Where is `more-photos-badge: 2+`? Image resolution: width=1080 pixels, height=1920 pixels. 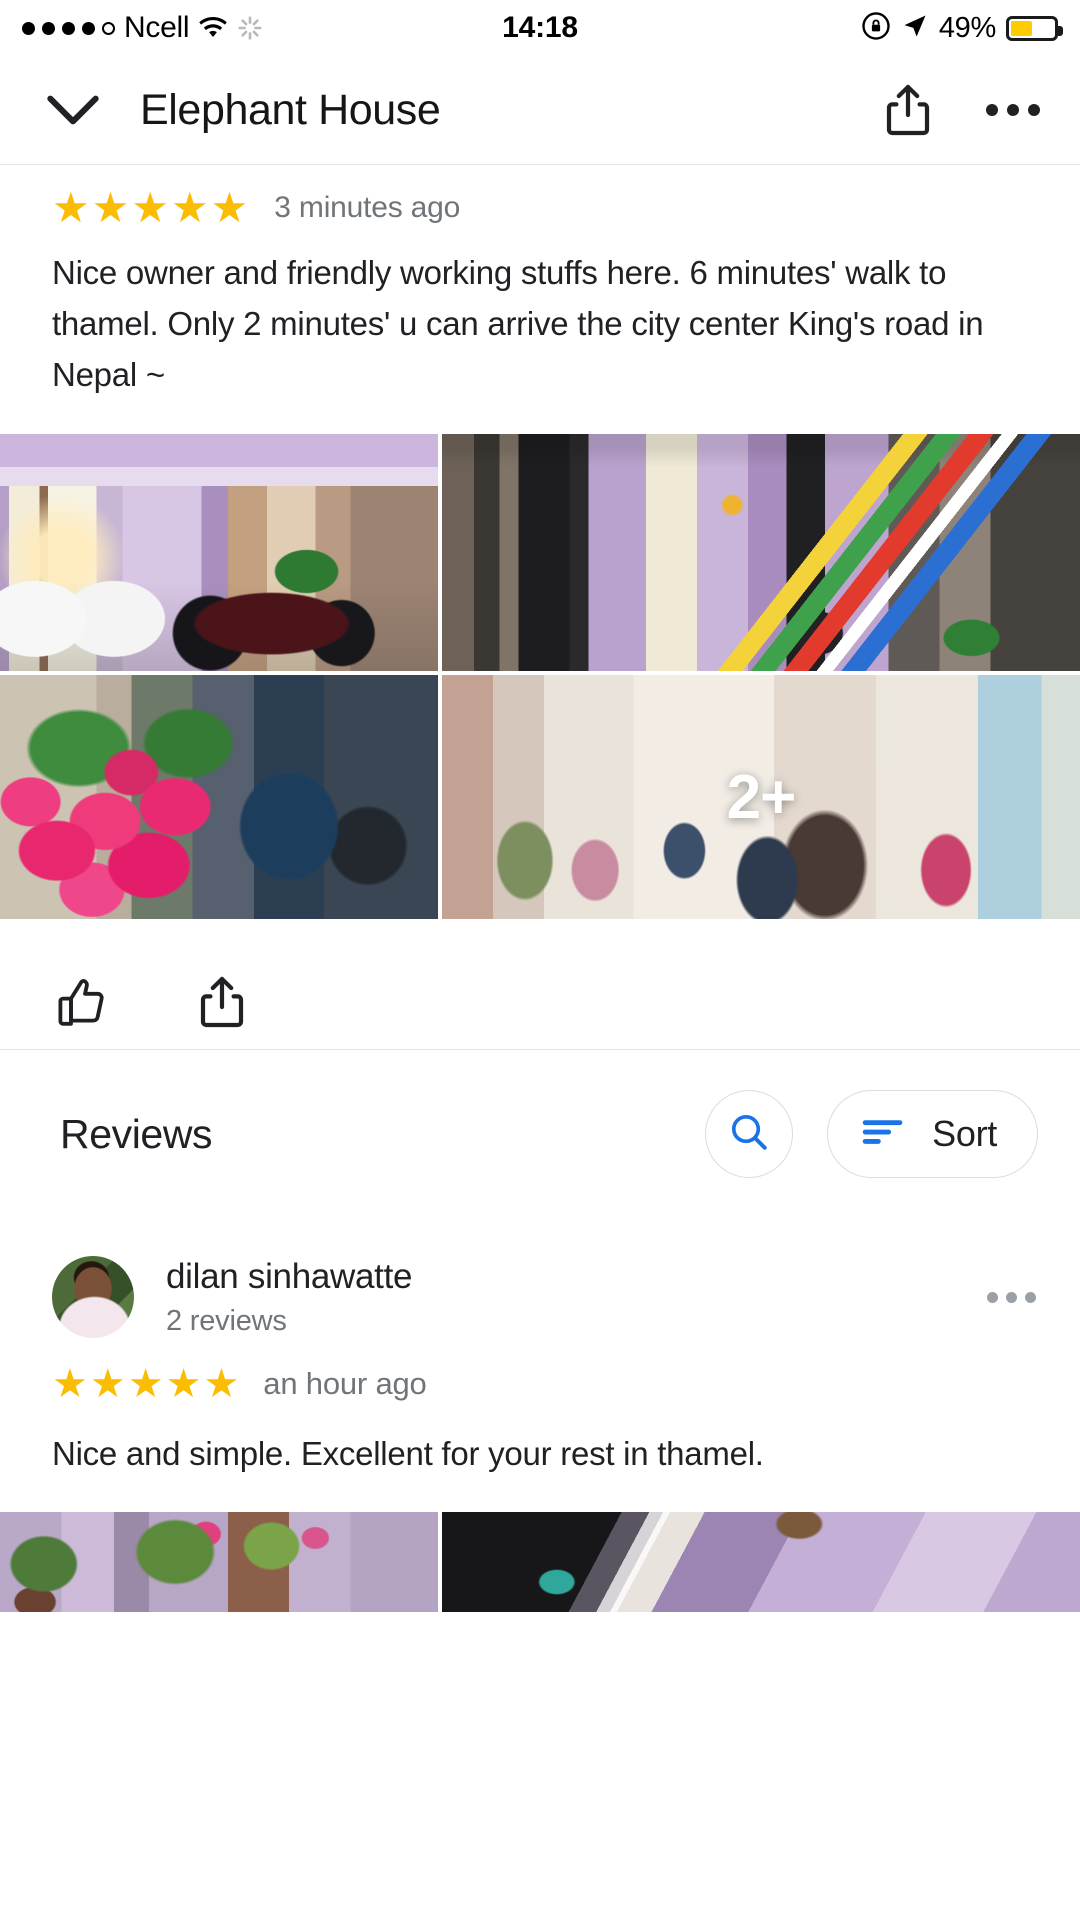
more-photos-badge: 2+ is located at coordinates (761, 797).